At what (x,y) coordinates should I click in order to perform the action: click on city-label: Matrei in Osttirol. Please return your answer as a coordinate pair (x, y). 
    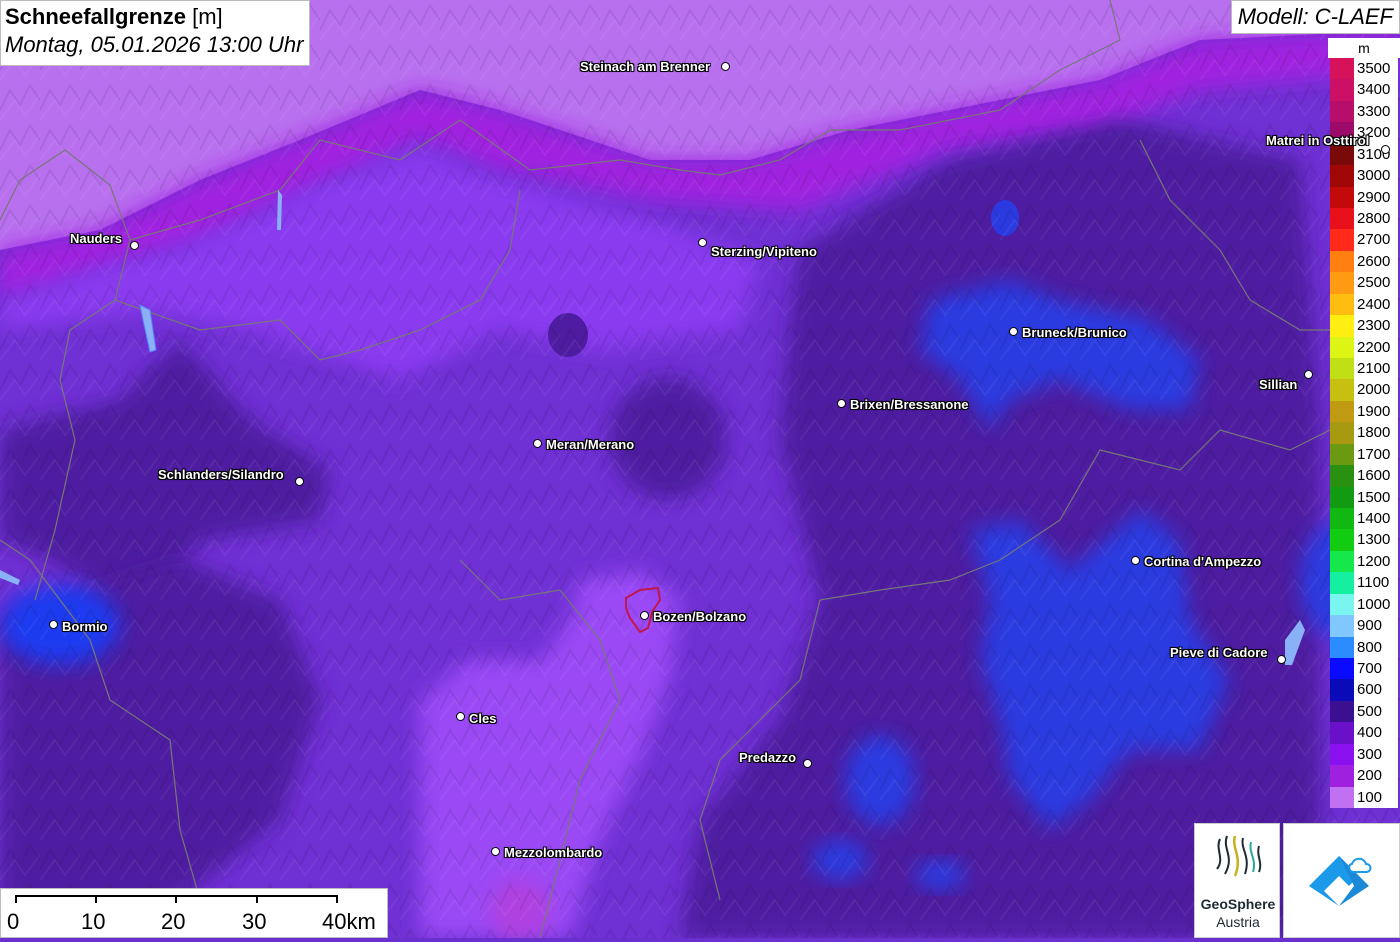
    Looking at the image, I should click on (1318, 140).